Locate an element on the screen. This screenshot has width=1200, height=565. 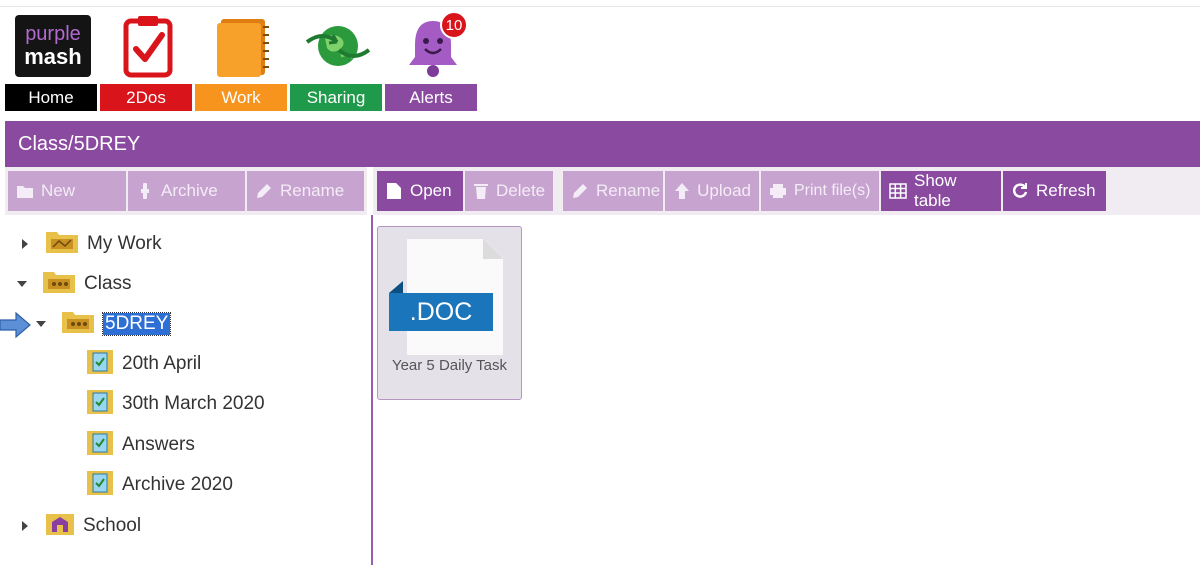
tree-toolbar: New Archive Rename is located at coordinates (186, 191).